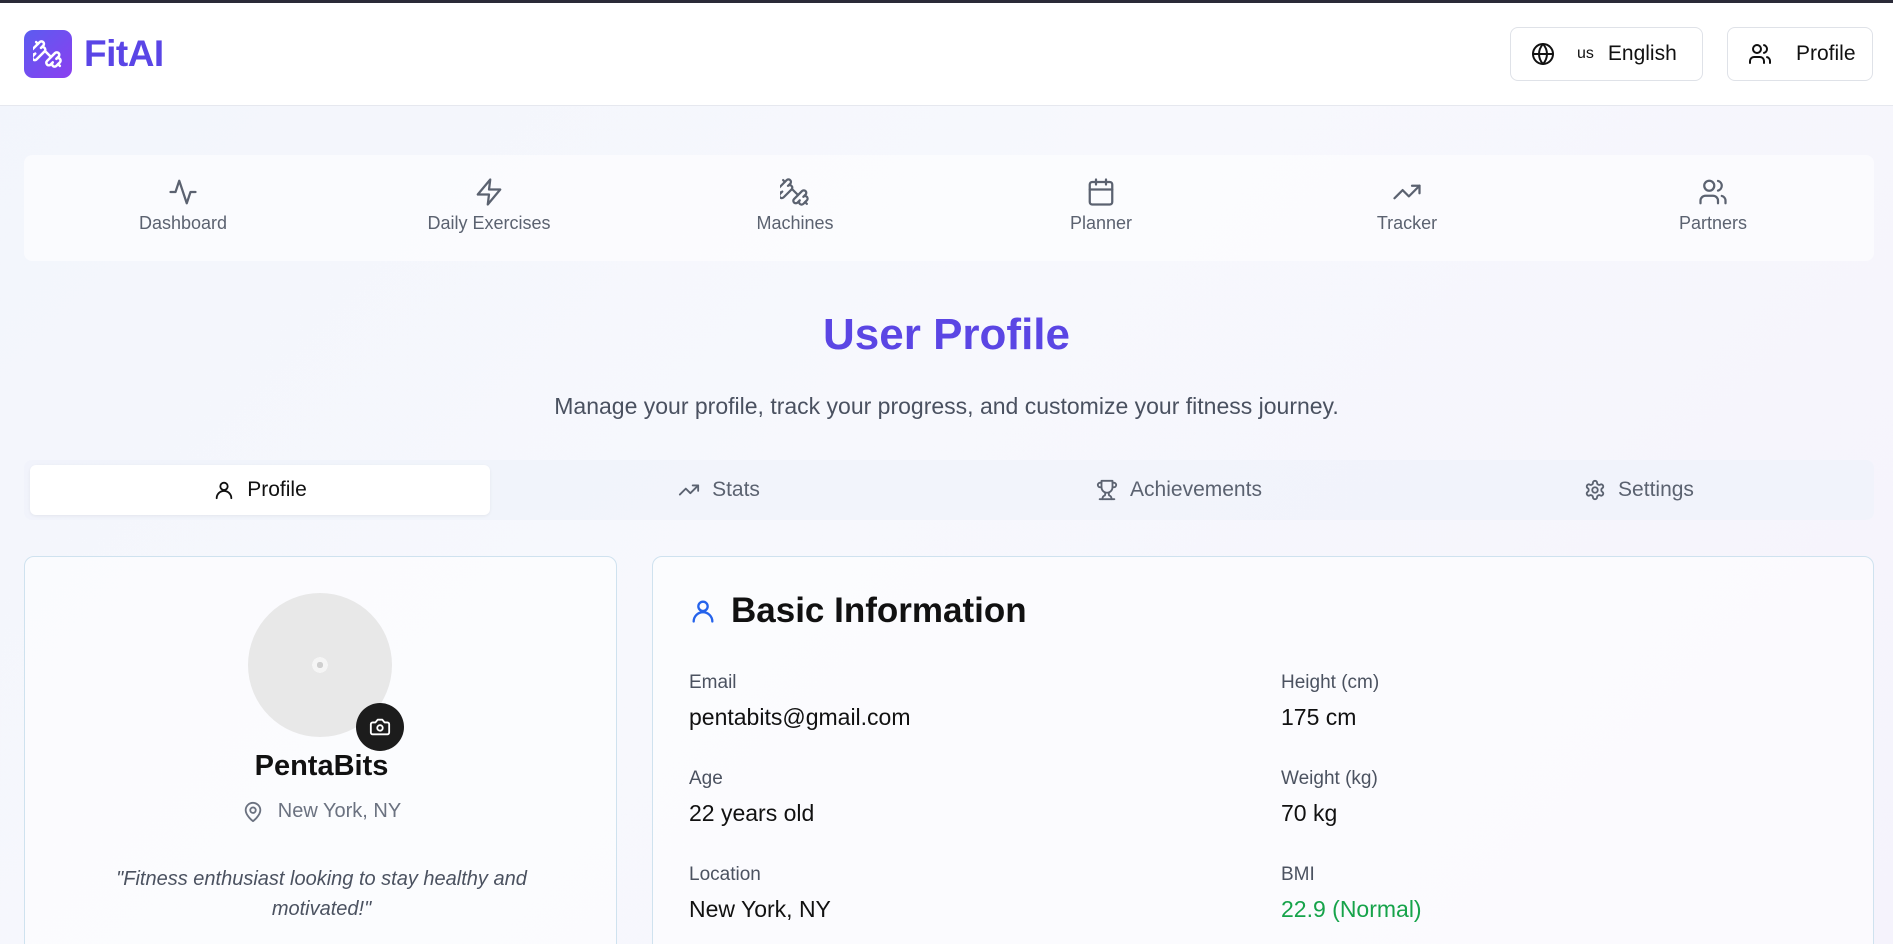 The width and height of the screenshot is (1893, 944). I want to click on tab-stats: Stats, so click(719, 490).